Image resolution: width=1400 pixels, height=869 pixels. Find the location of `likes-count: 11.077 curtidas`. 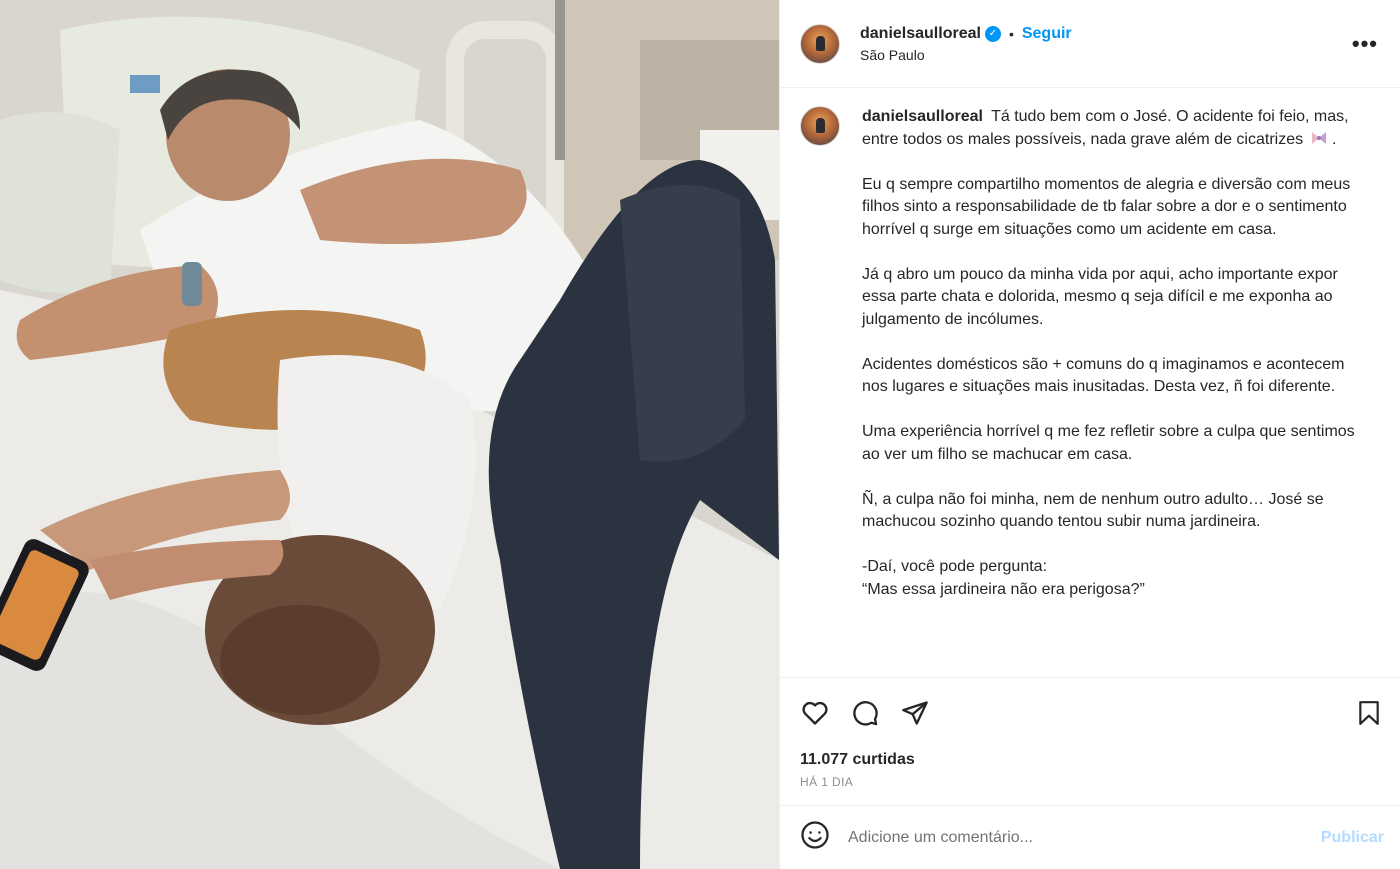

likes-count: 11.077 curtidas is located at coordinates (1090, 760).